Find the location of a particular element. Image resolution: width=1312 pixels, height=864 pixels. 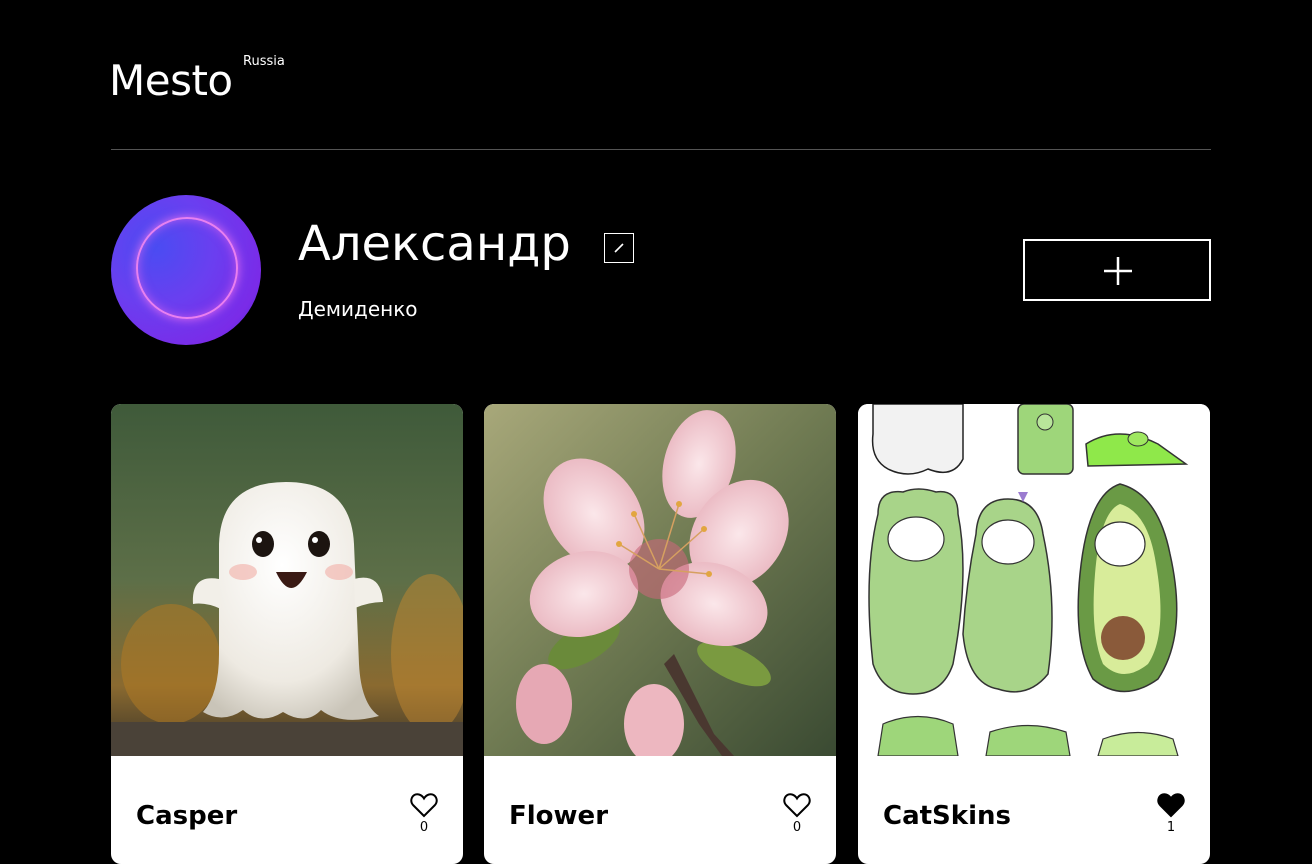

card: Flower 0 is located at coordinates (660, 634).